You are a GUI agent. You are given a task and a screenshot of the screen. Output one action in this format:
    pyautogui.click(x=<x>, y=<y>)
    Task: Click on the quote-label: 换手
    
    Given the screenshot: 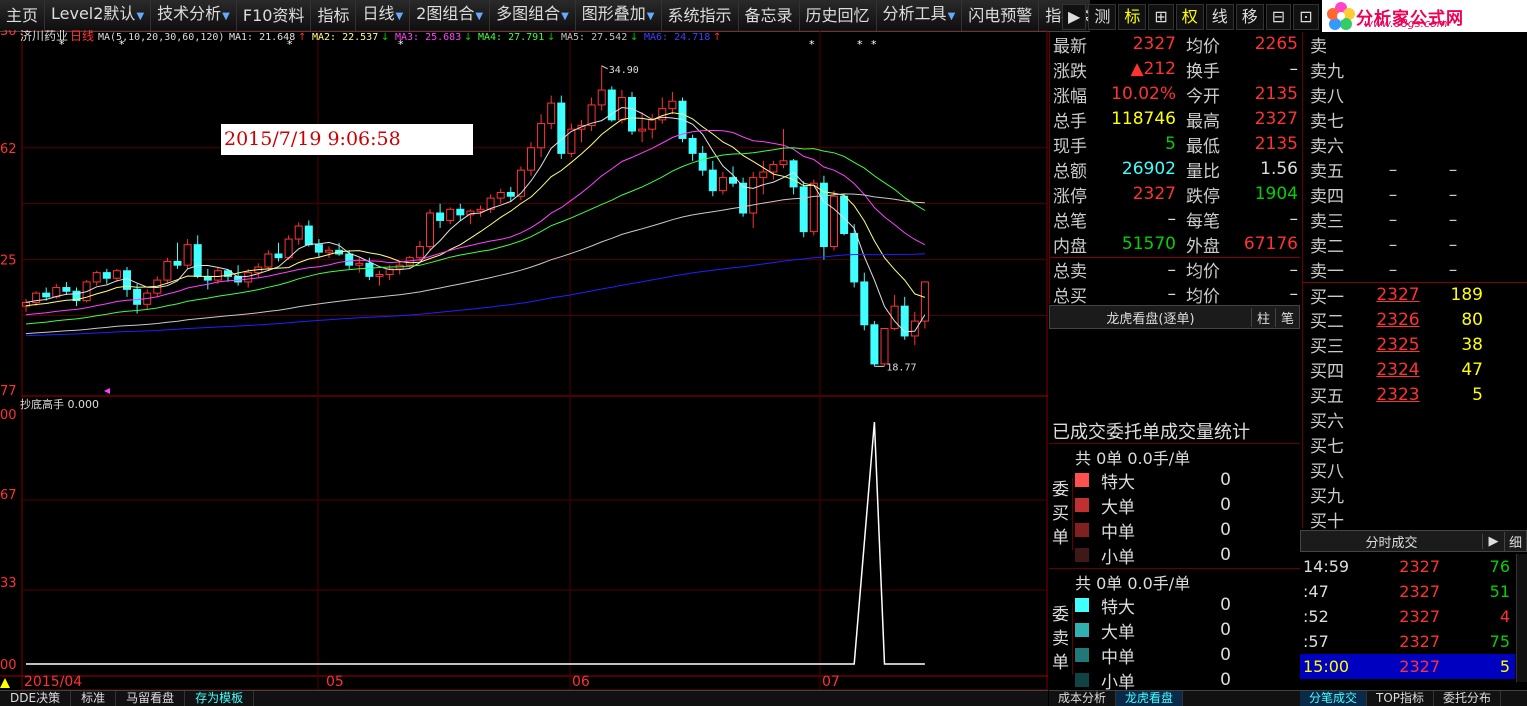 What is the action you would take?
    pyautogui.click(x=1203, y=71)
    